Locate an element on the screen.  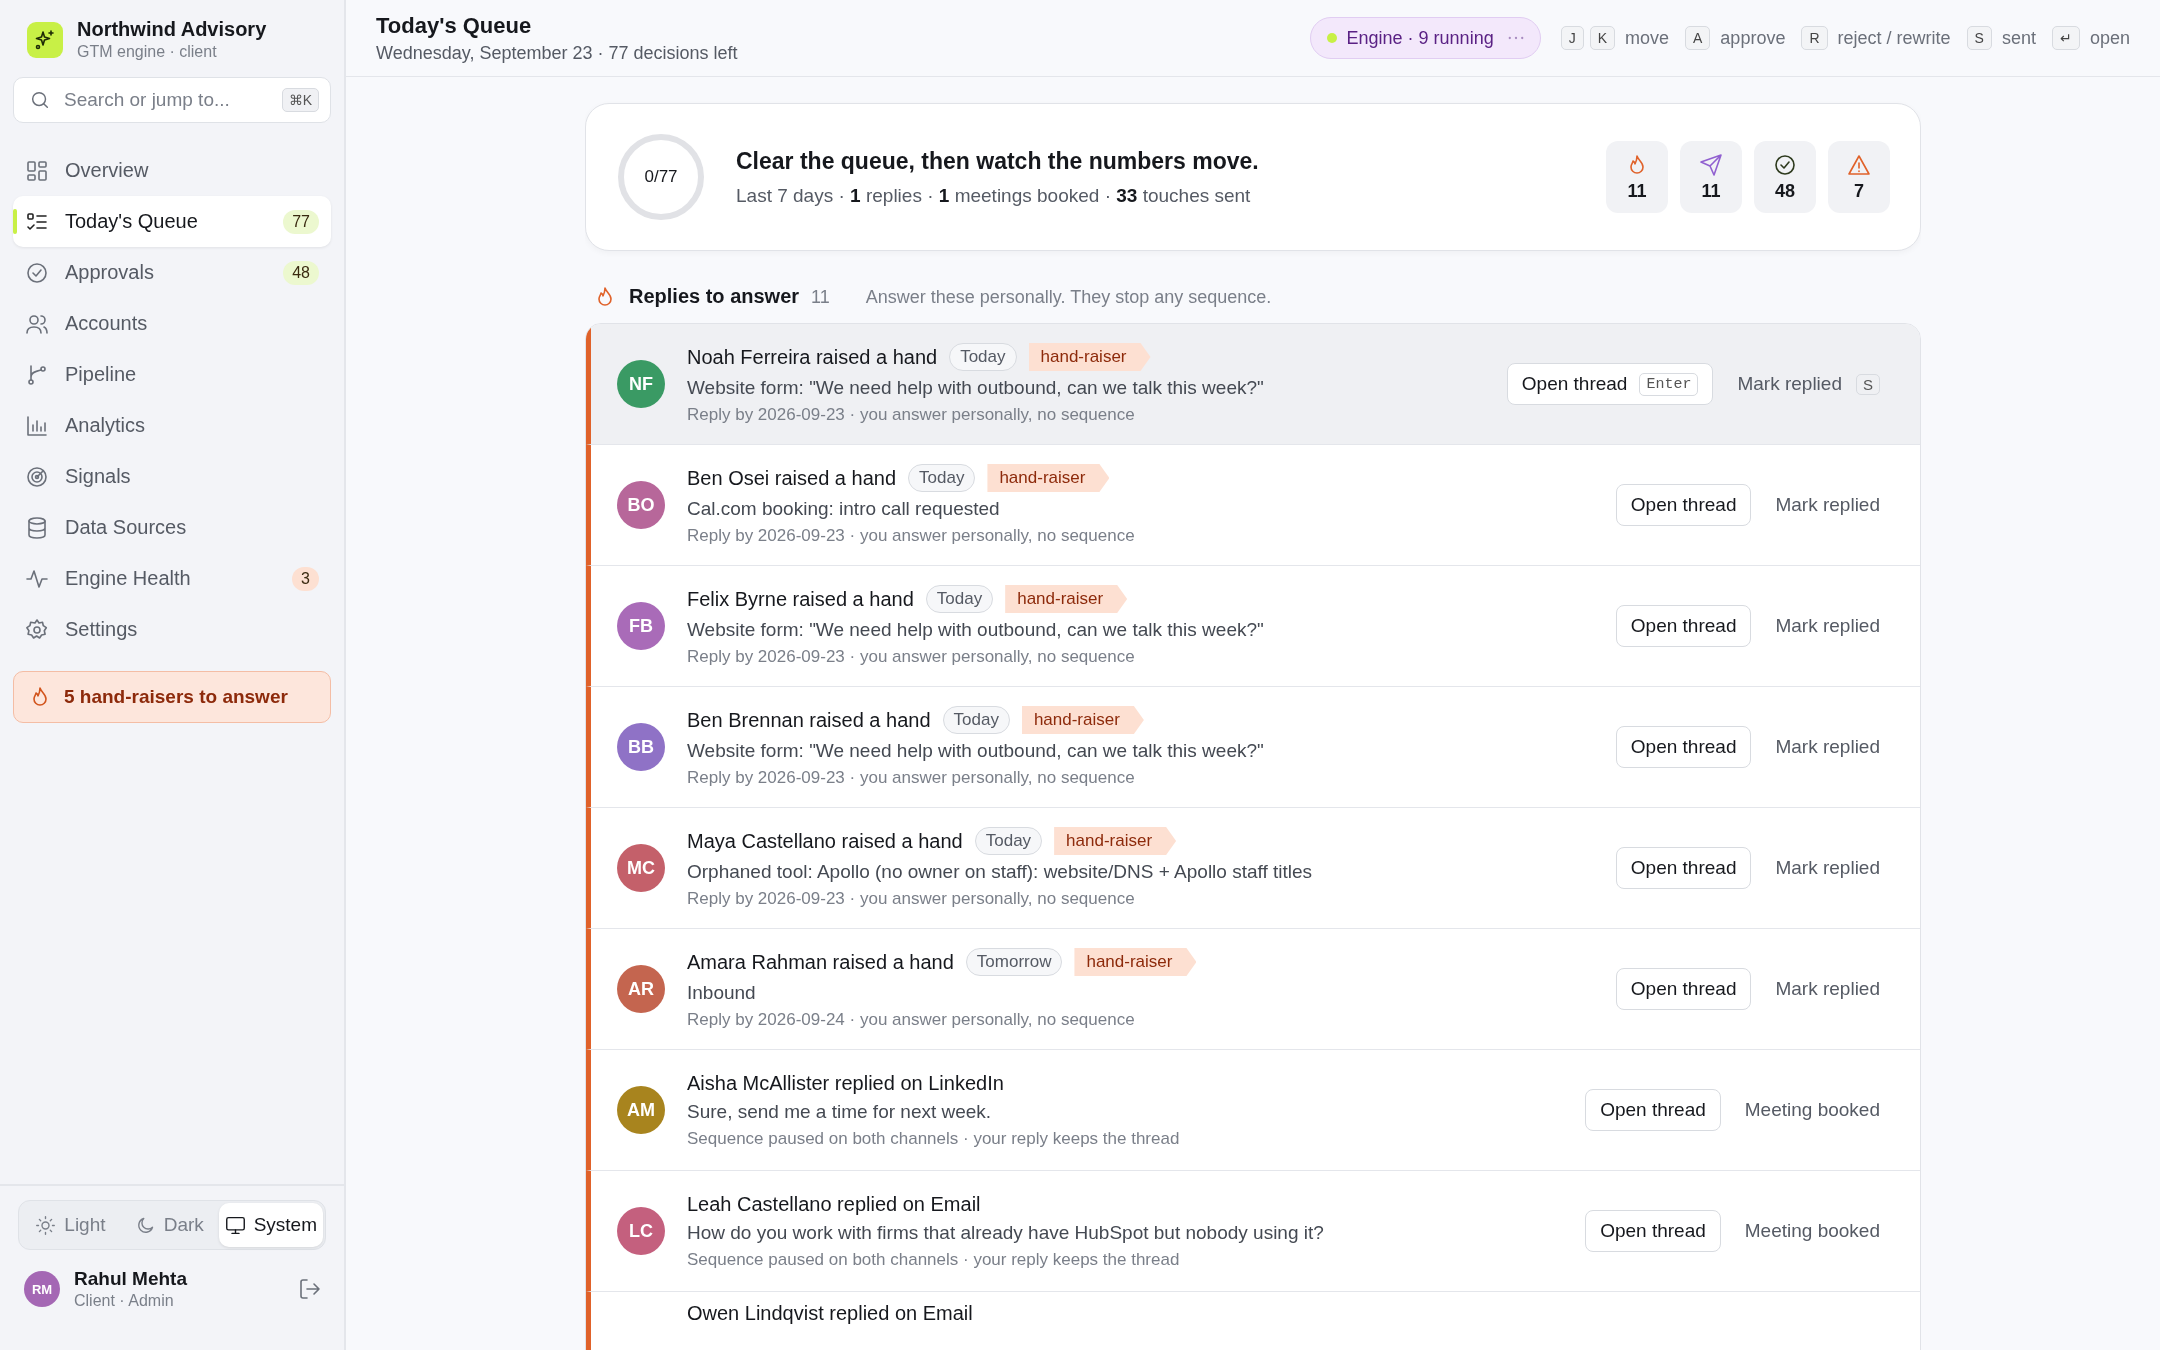
row-title: Amara Rahman raised a hand is located at coordinates (820, 962).